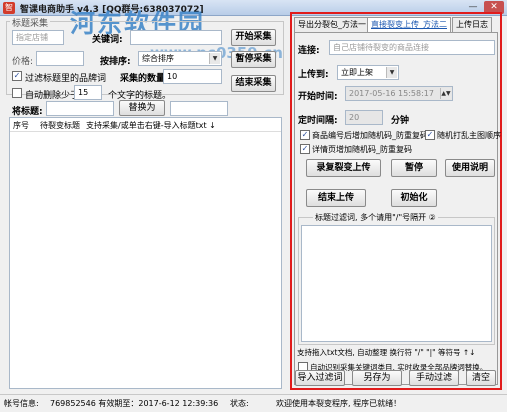 The height and width of the screenshot is (412, 507). I want to click on import-filter-button: 导入过滤词, so click(320, 378).